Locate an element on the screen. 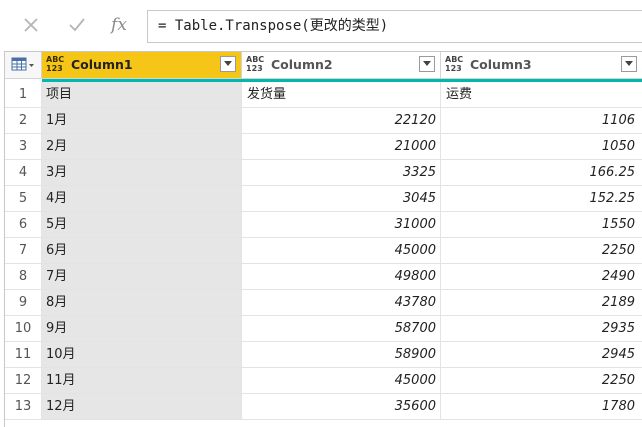 The image size is (642, 427). table-row: 11 10月 58900 2945 is located at coordinates (323, 355).